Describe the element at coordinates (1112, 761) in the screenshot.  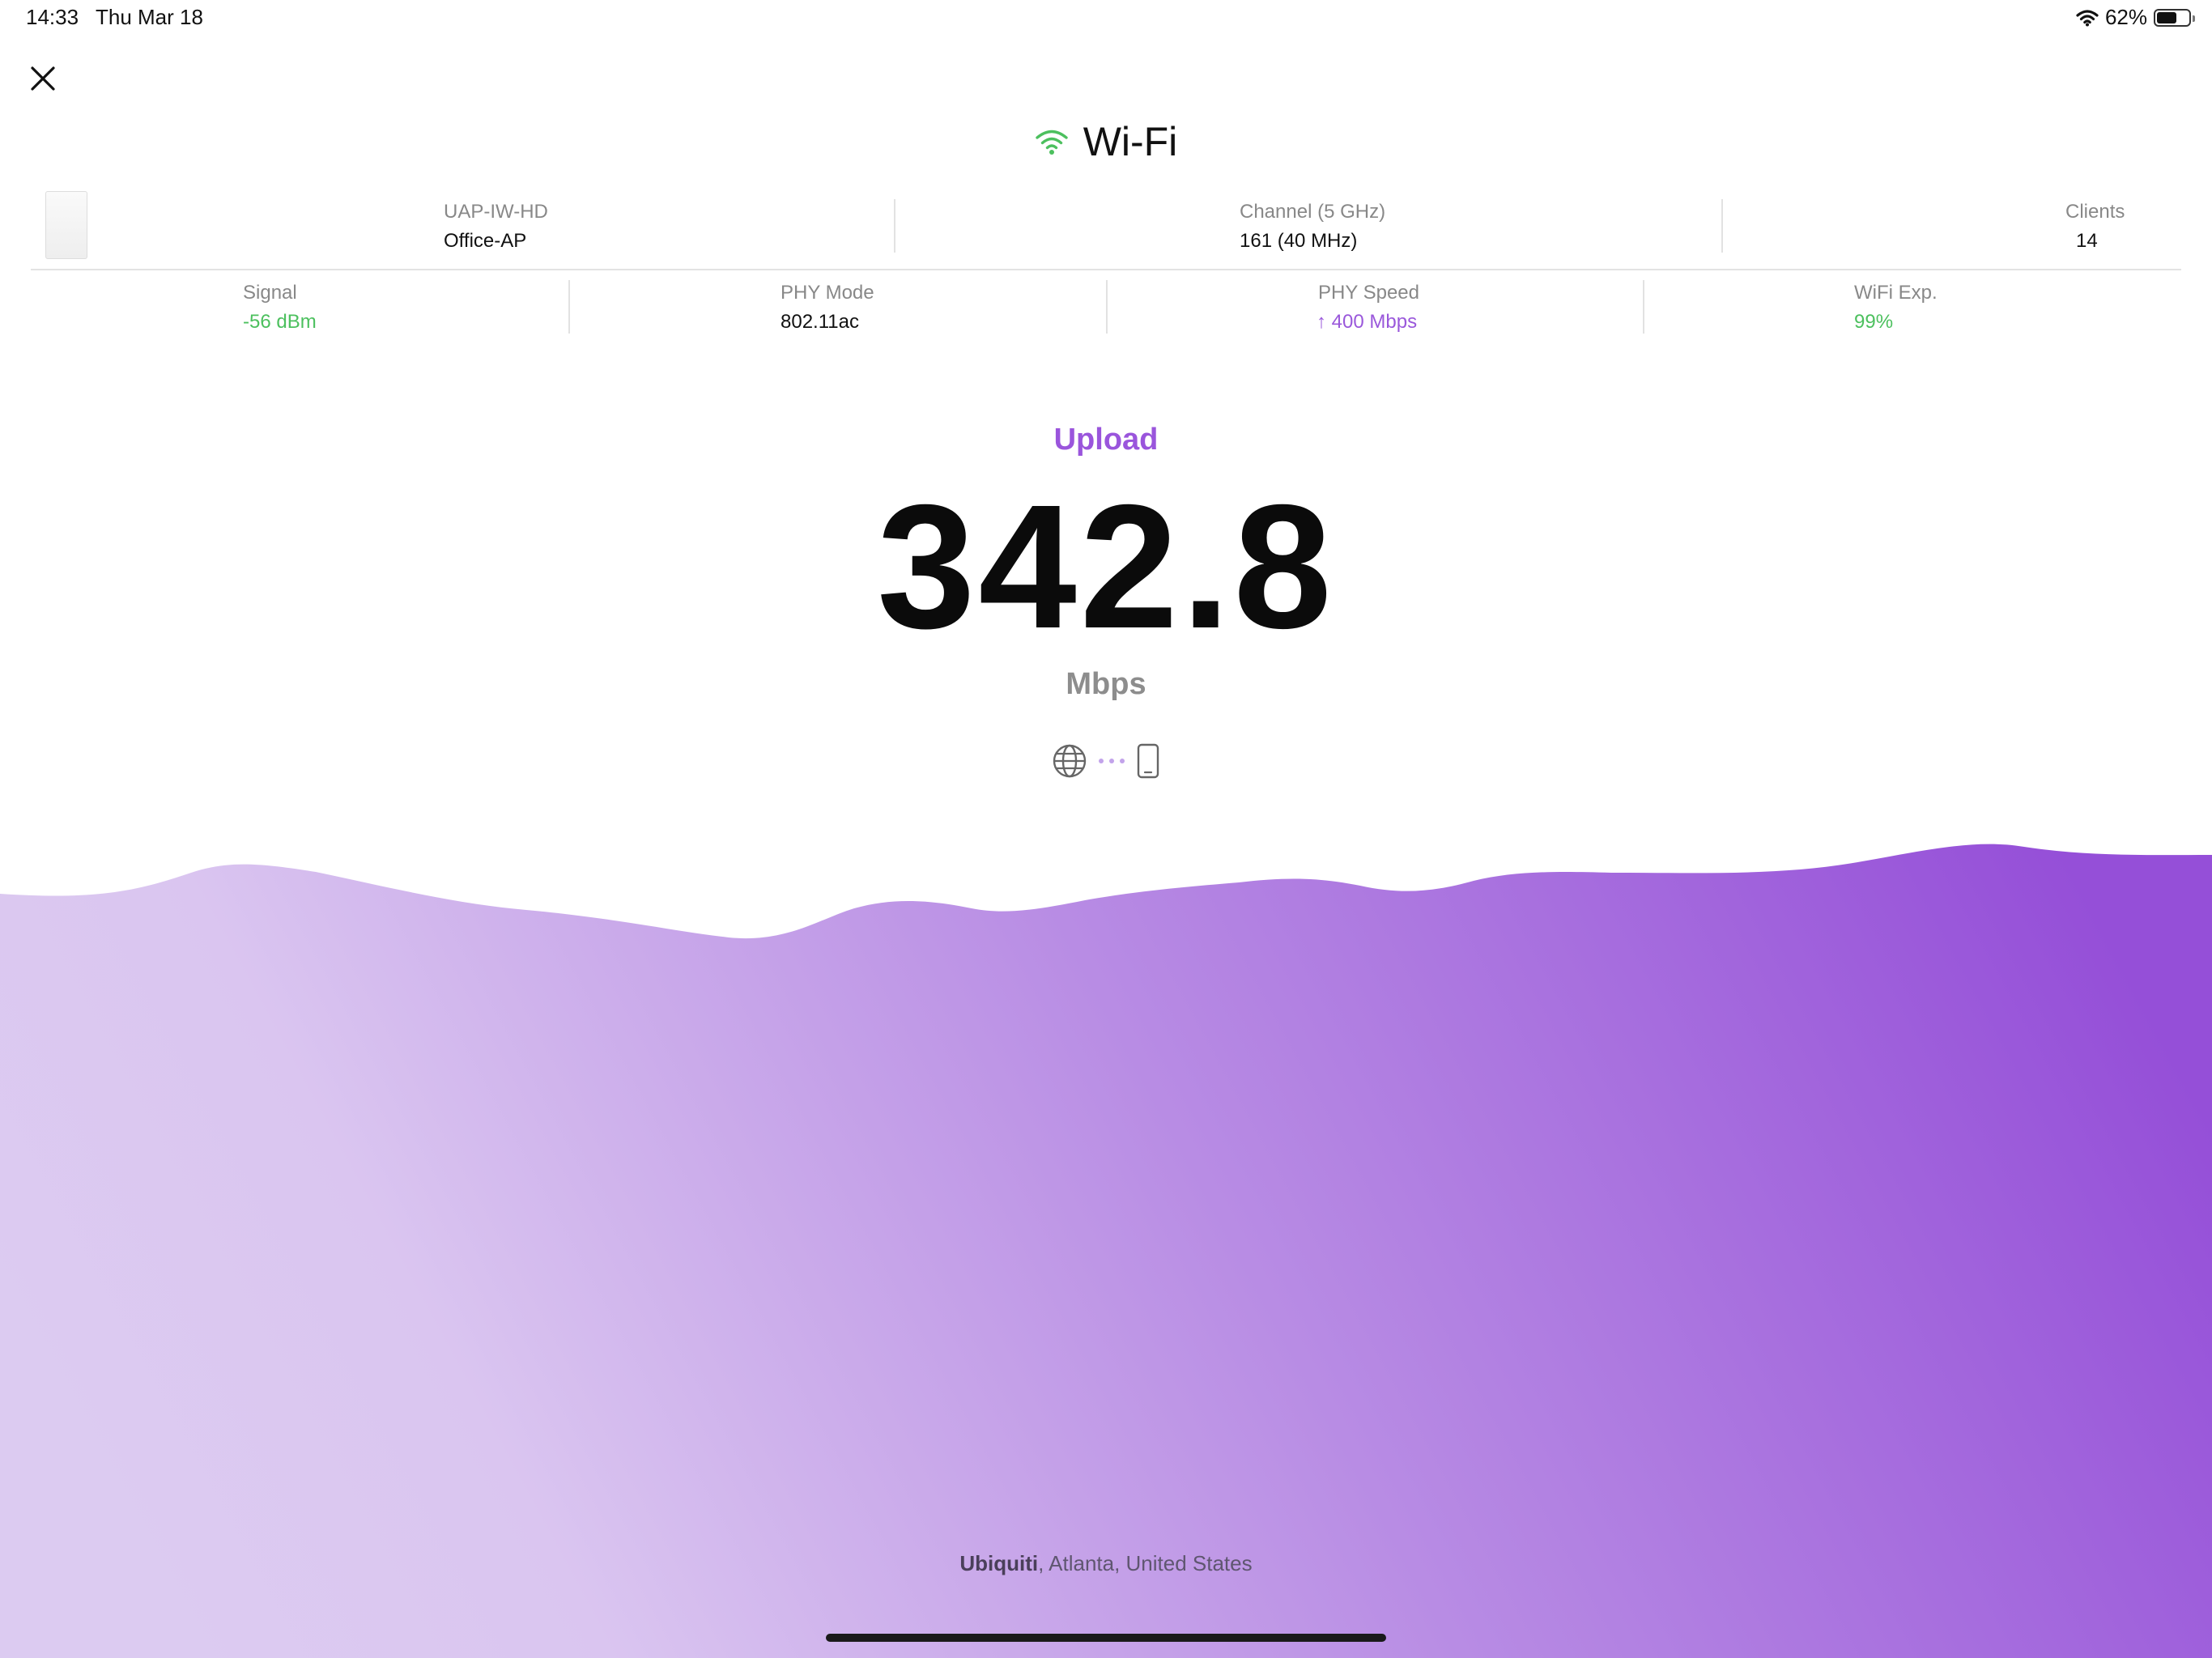
I see `progress-dots` at that location.